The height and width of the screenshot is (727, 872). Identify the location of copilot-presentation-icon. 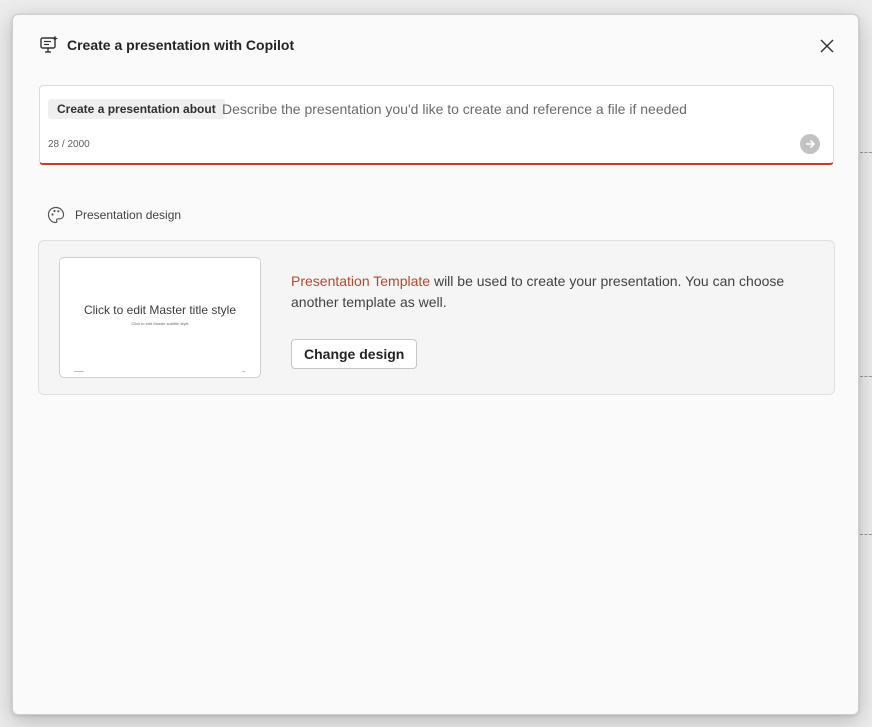
(49, 45).